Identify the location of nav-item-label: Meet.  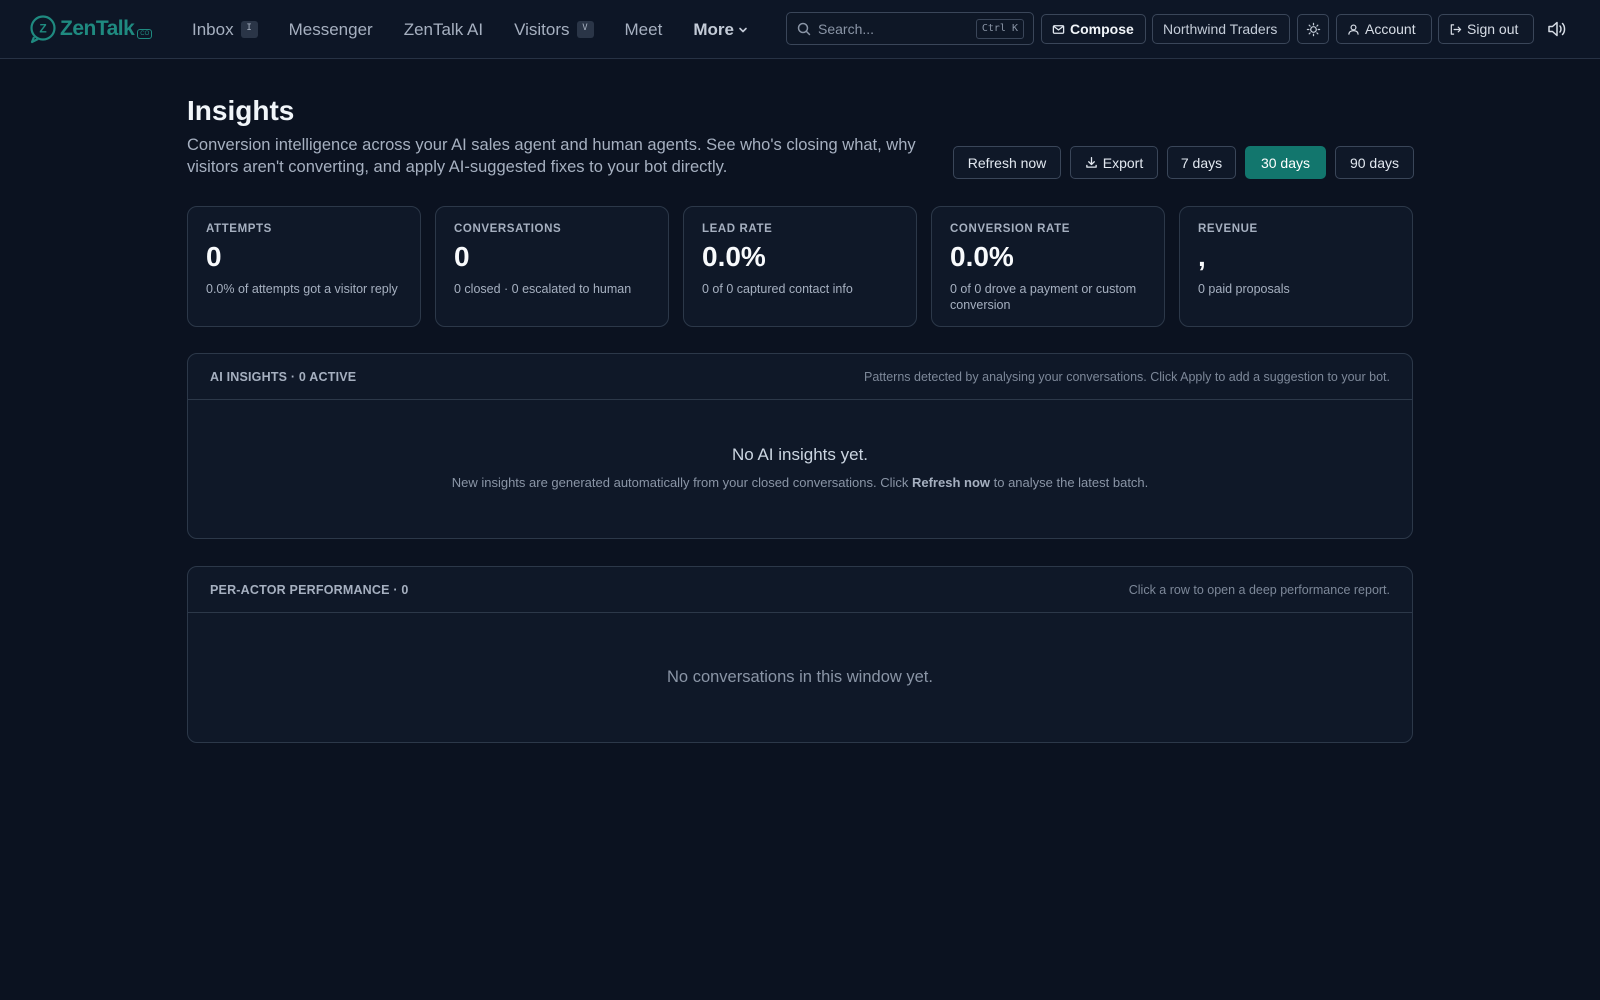
(643, 29).